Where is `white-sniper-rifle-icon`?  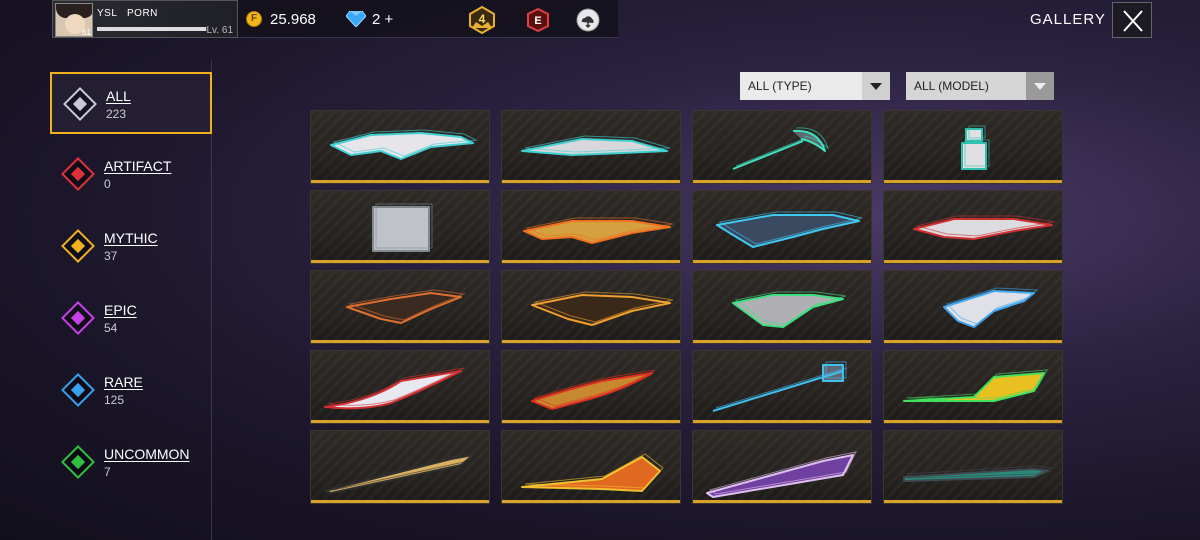 white-sniper-rifle-icon is located at coordinates (404, 144).